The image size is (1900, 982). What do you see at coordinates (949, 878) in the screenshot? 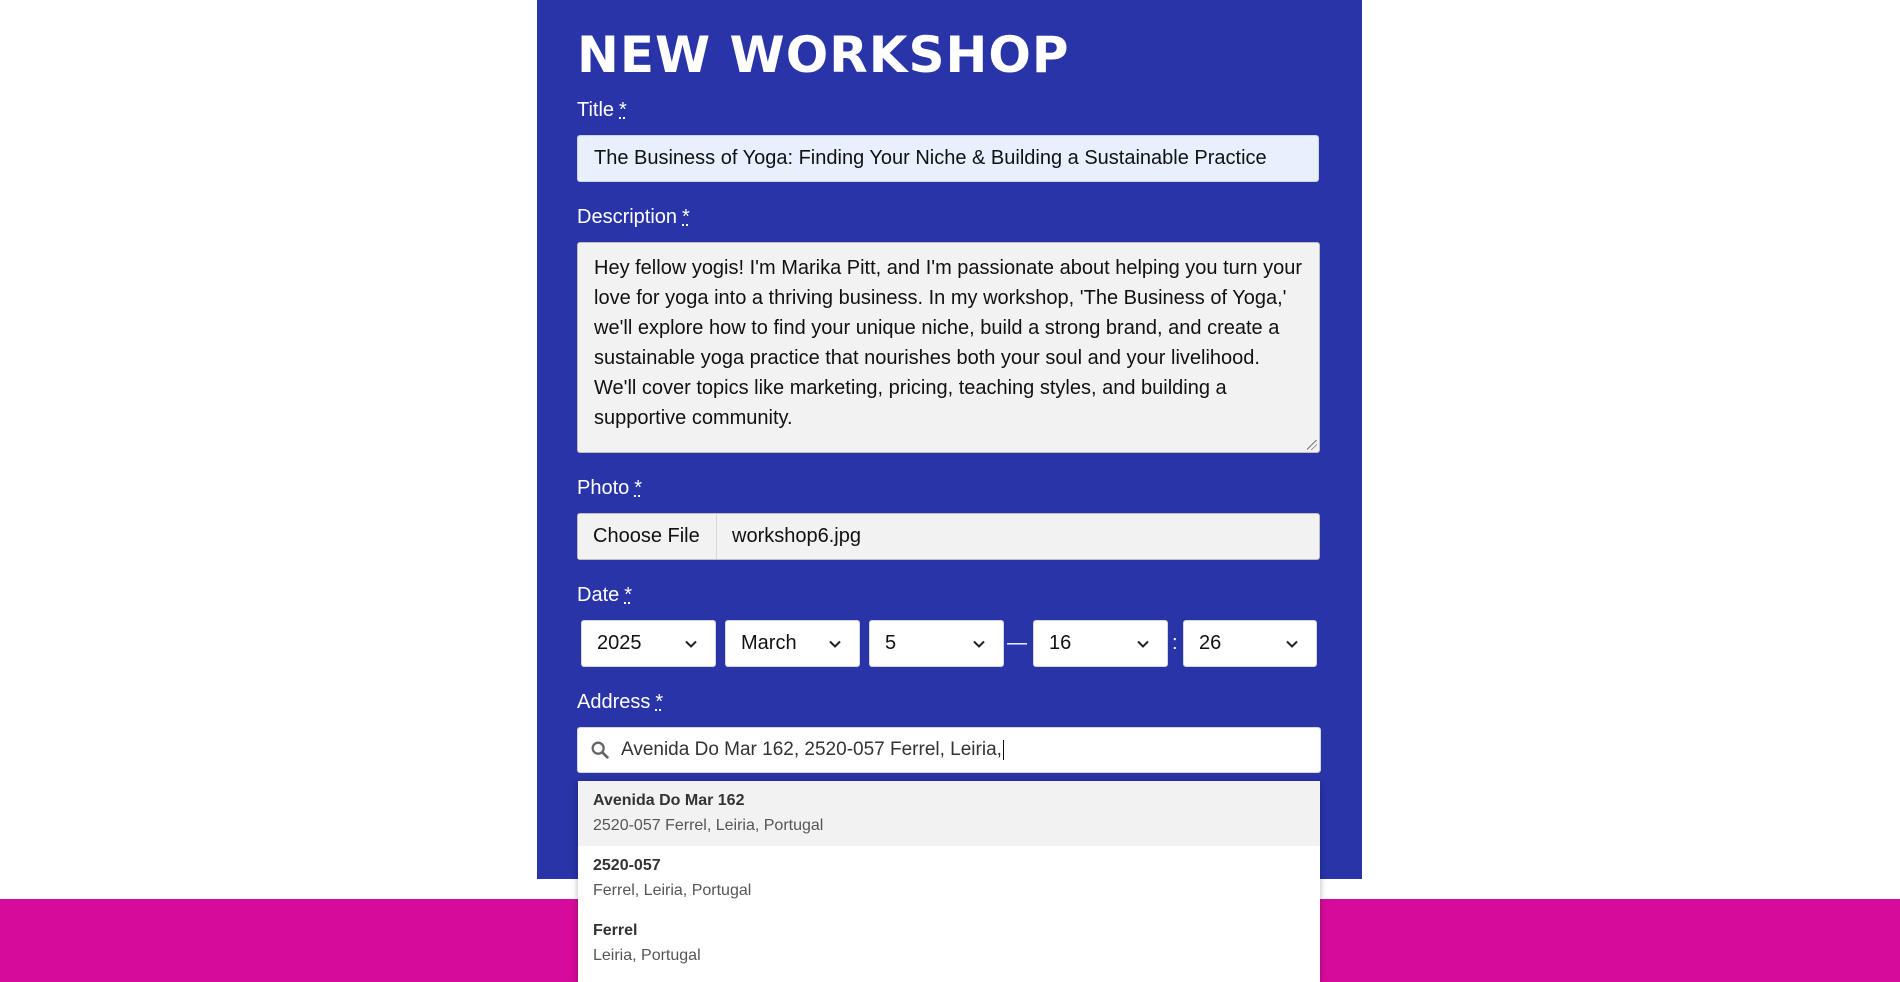
I see `suggestion-item: 2520-057 Ferrel, Leiria, Portugal` at bounding box center [949, 878].